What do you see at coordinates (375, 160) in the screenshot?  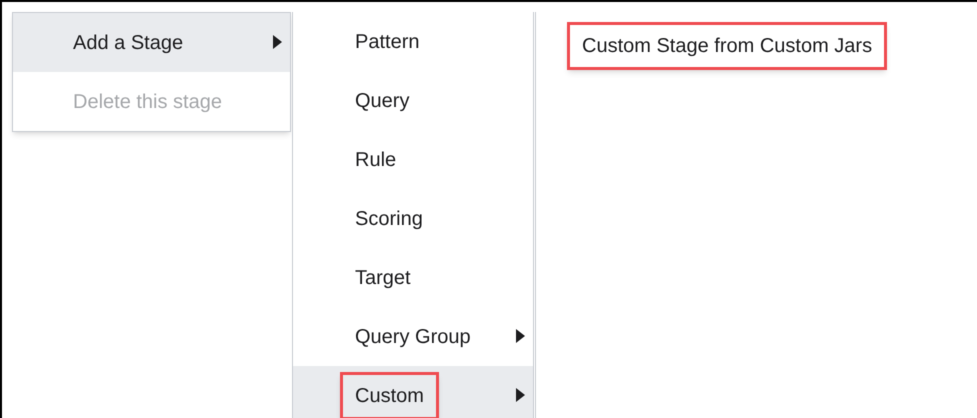 I see `menu-label: Rule` at bounding box center [375, 160].